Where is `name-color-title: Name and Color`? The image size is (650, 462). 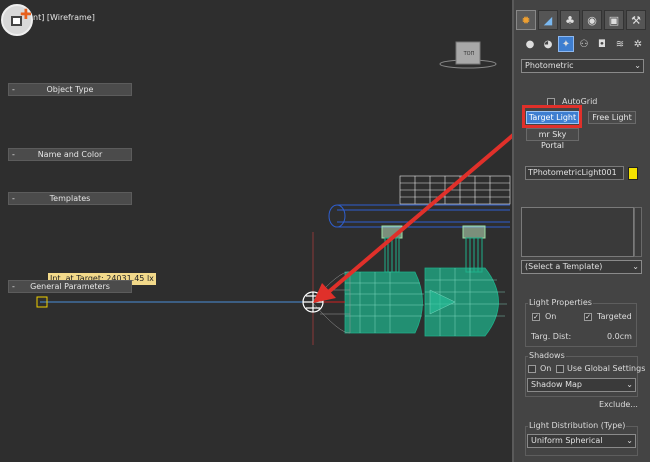
name-color-title: Name and Color is located at coordinates (70, 154).